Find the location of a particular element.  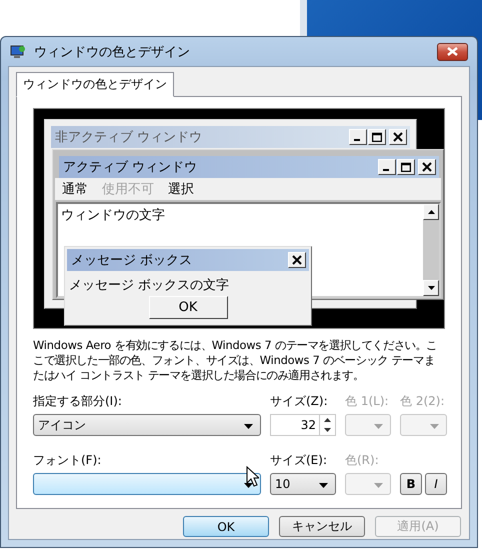

dialog-button: 適用(A) is located at coordinates (418, 526).